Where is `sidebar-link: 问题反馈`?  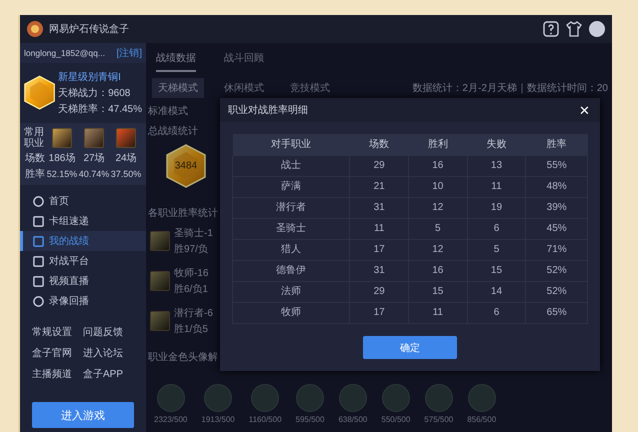
sidebar-link: 问题反馈 is located at coordinates (108, 332).